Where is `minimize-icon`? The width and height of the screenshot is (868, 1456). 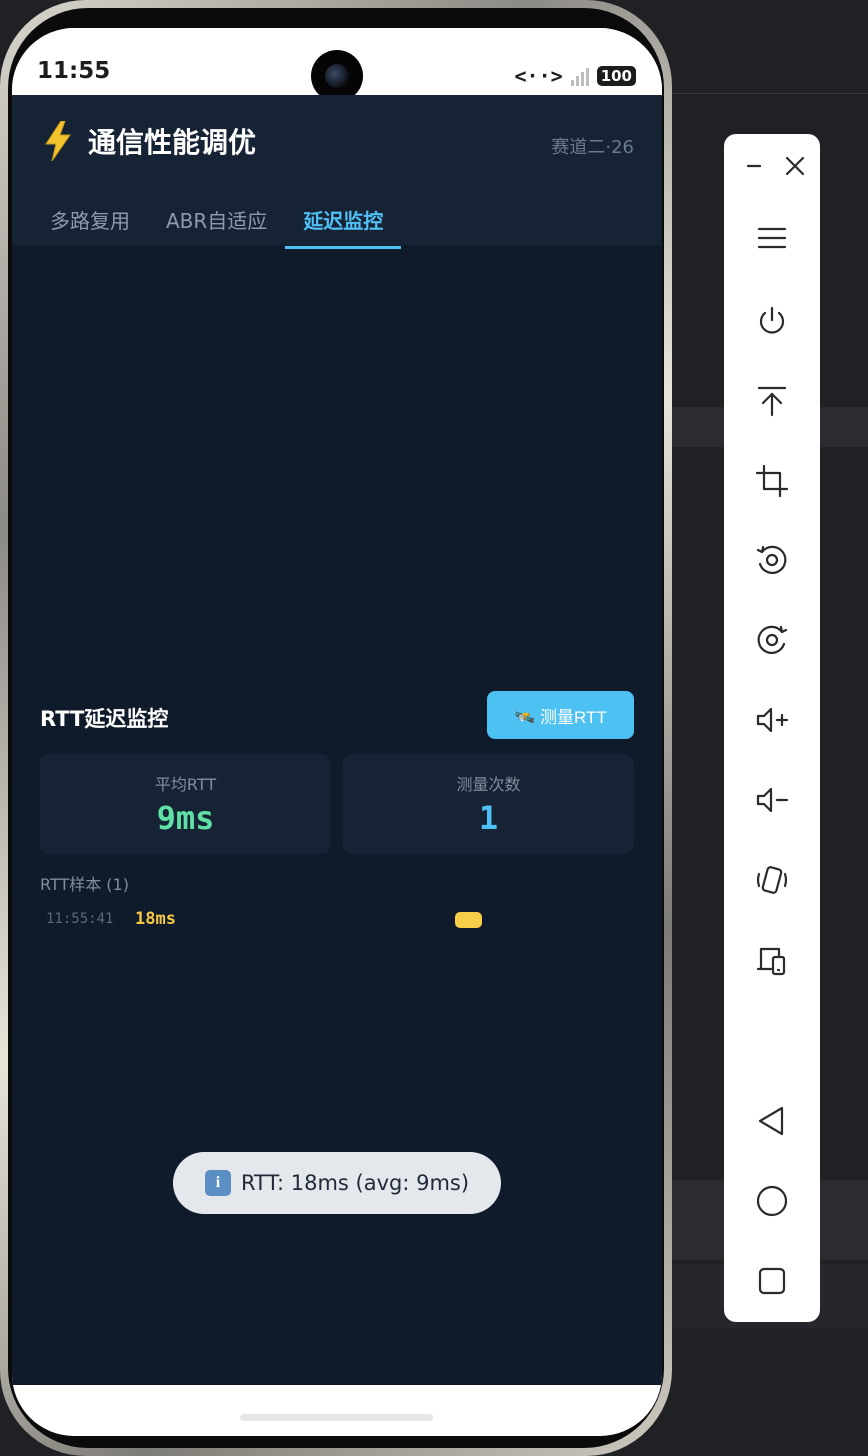
minimize-icon is located at coordinates (754, 166).